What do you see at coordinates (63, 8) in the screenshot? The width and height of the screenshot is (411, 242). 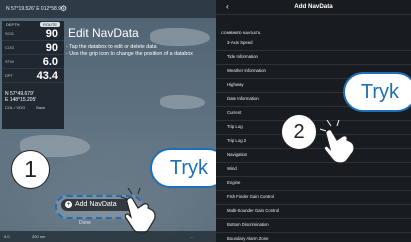 I see `gear-icon: ⚙` at bounding box center [63, 8].